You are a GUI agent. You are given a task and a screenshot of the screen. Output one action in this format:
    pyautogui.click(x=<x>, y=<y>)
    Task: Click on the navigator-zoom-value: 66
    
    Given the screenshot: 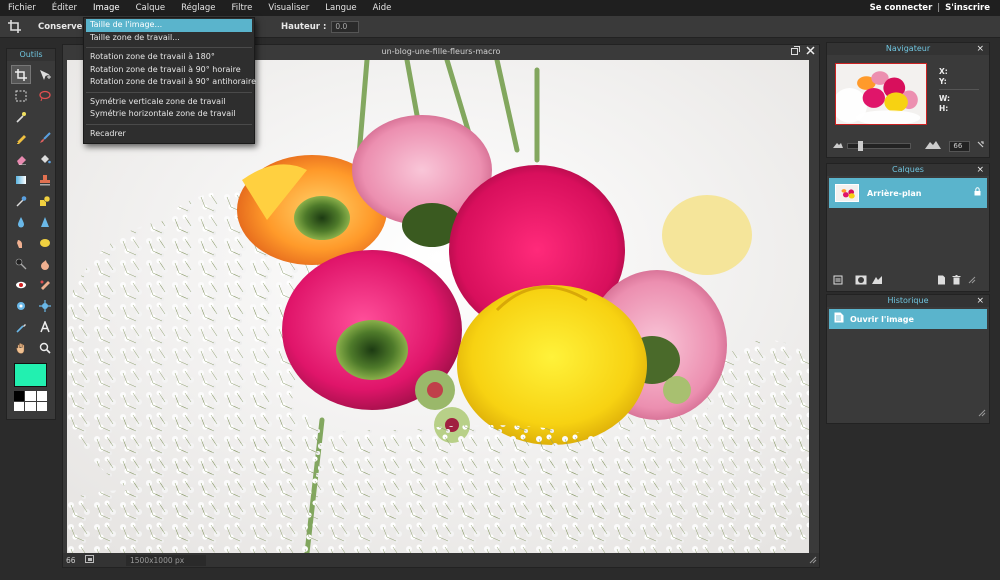 What is the action you would take?
    pyautogui.click(x=959, y=146)
    